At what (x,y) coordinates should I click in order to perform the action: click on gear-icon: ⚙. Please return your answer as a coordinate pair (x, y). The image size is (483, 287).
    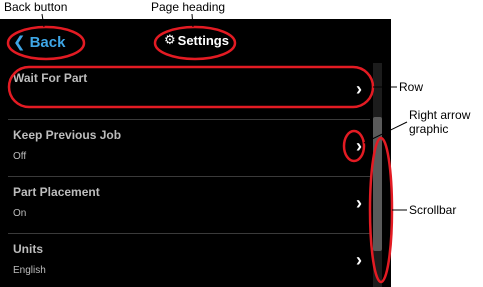
    Looking at the image, I should click on (170, 39).